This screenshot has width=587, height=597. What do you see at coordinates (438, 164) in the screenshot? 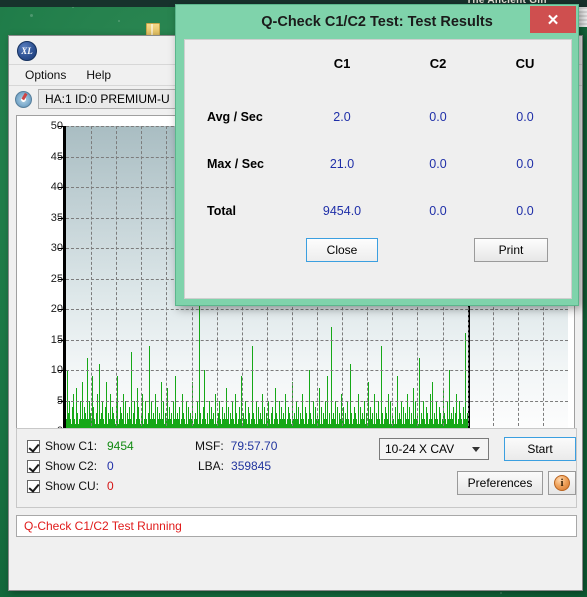
I see `cell-max-c2: 0.0` at bounding box center [438, 164].